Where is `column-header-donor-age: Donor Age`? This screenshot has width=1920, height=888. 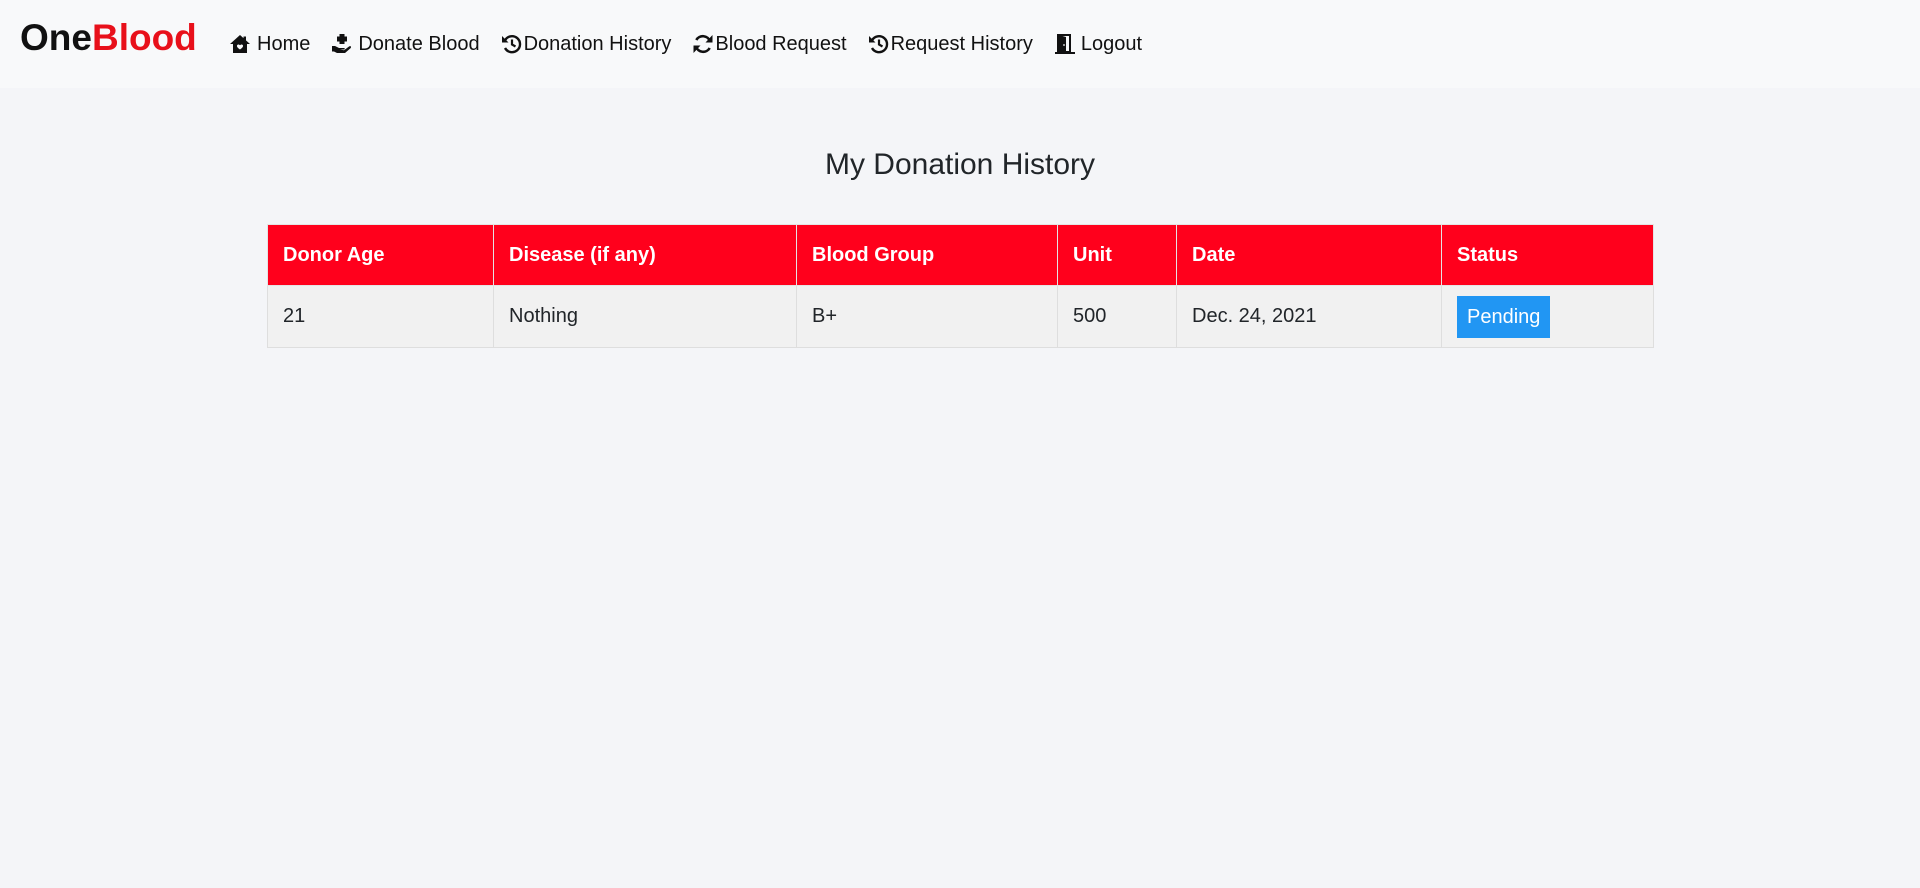
column-header-donor-age: Donor Age is located at coordinates (380, 255).